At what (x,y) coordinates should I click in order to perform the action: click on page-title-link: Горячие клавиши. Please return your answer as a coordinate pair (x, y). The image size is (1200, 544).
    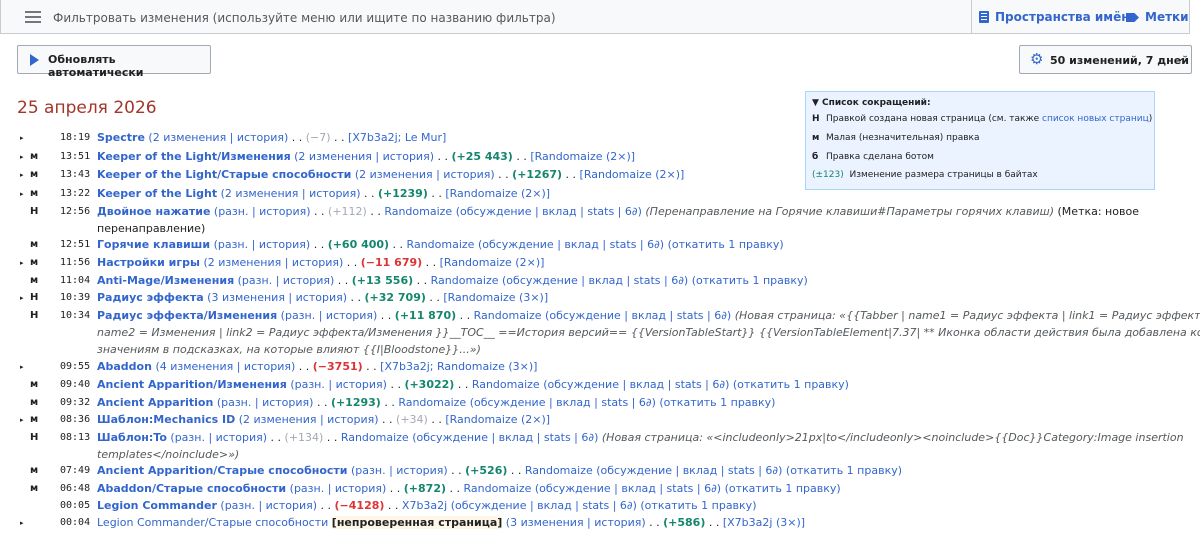
    Looking at the image, I should click on (153, 244).